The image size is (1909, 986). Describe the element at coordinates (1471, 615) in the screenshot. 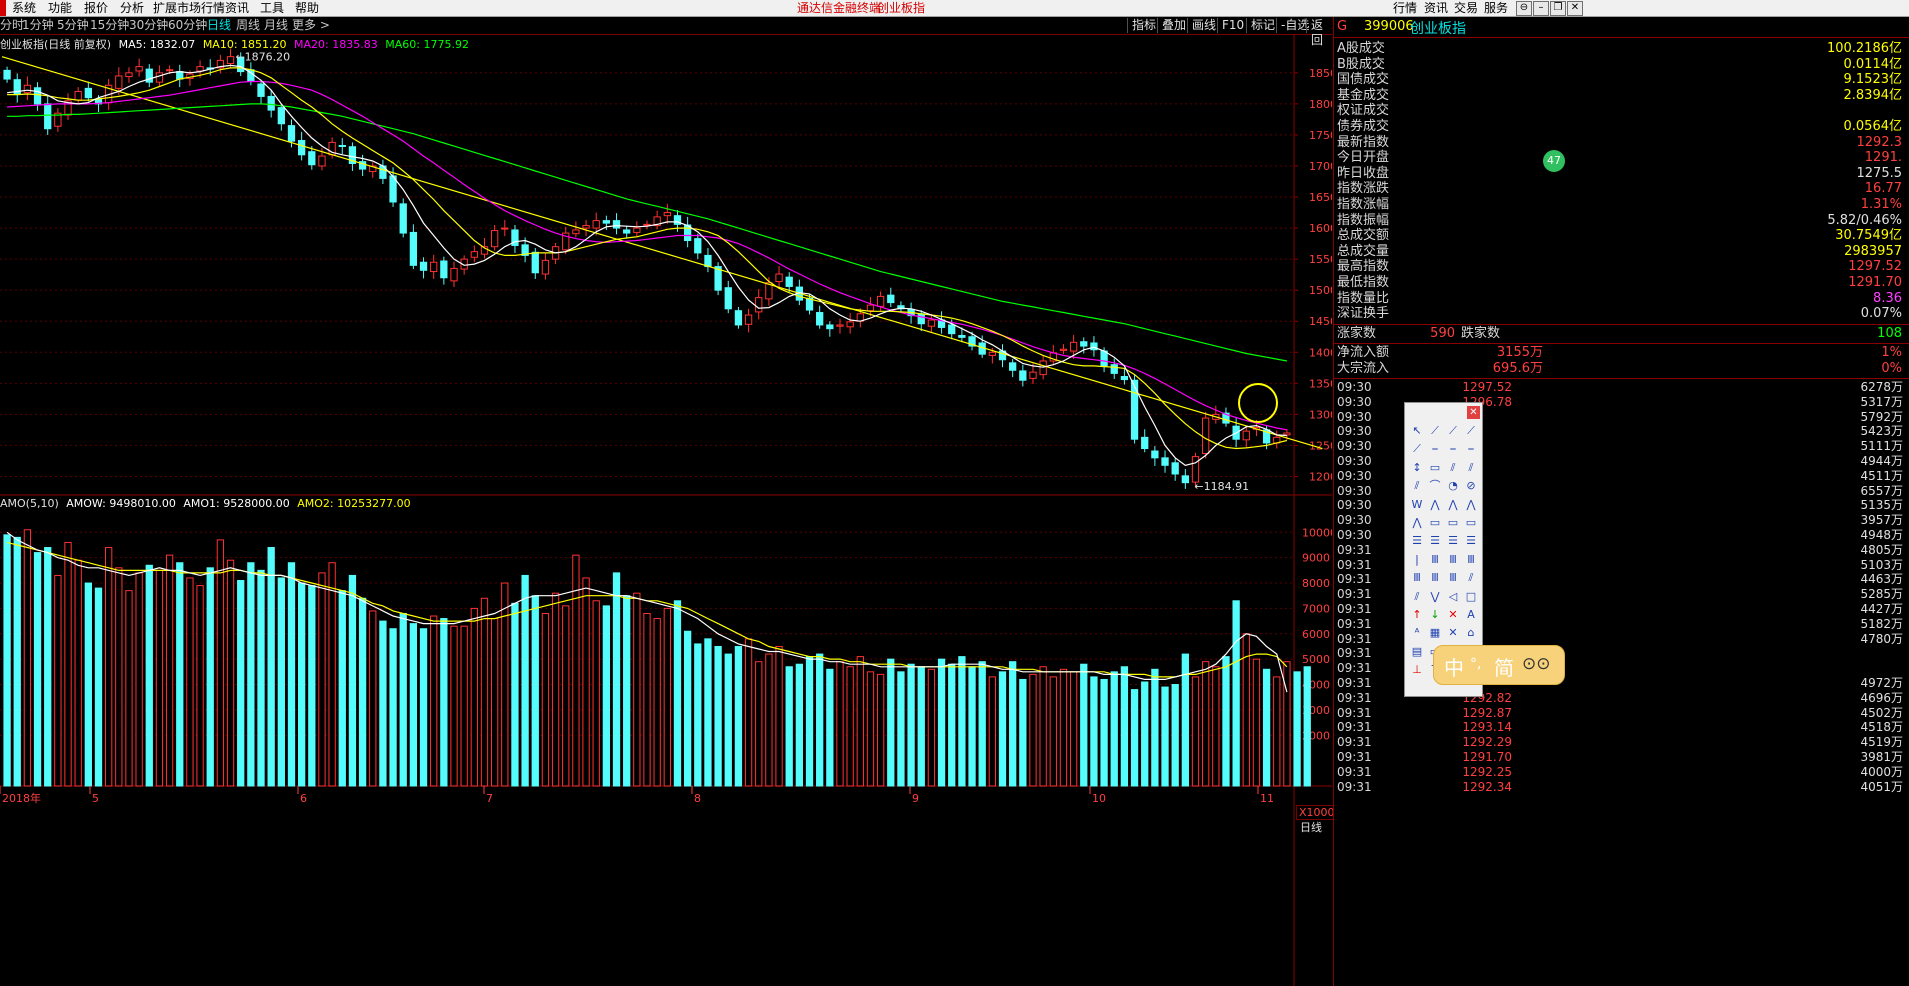

I see `draw-tool-text-icon: A` at that location.